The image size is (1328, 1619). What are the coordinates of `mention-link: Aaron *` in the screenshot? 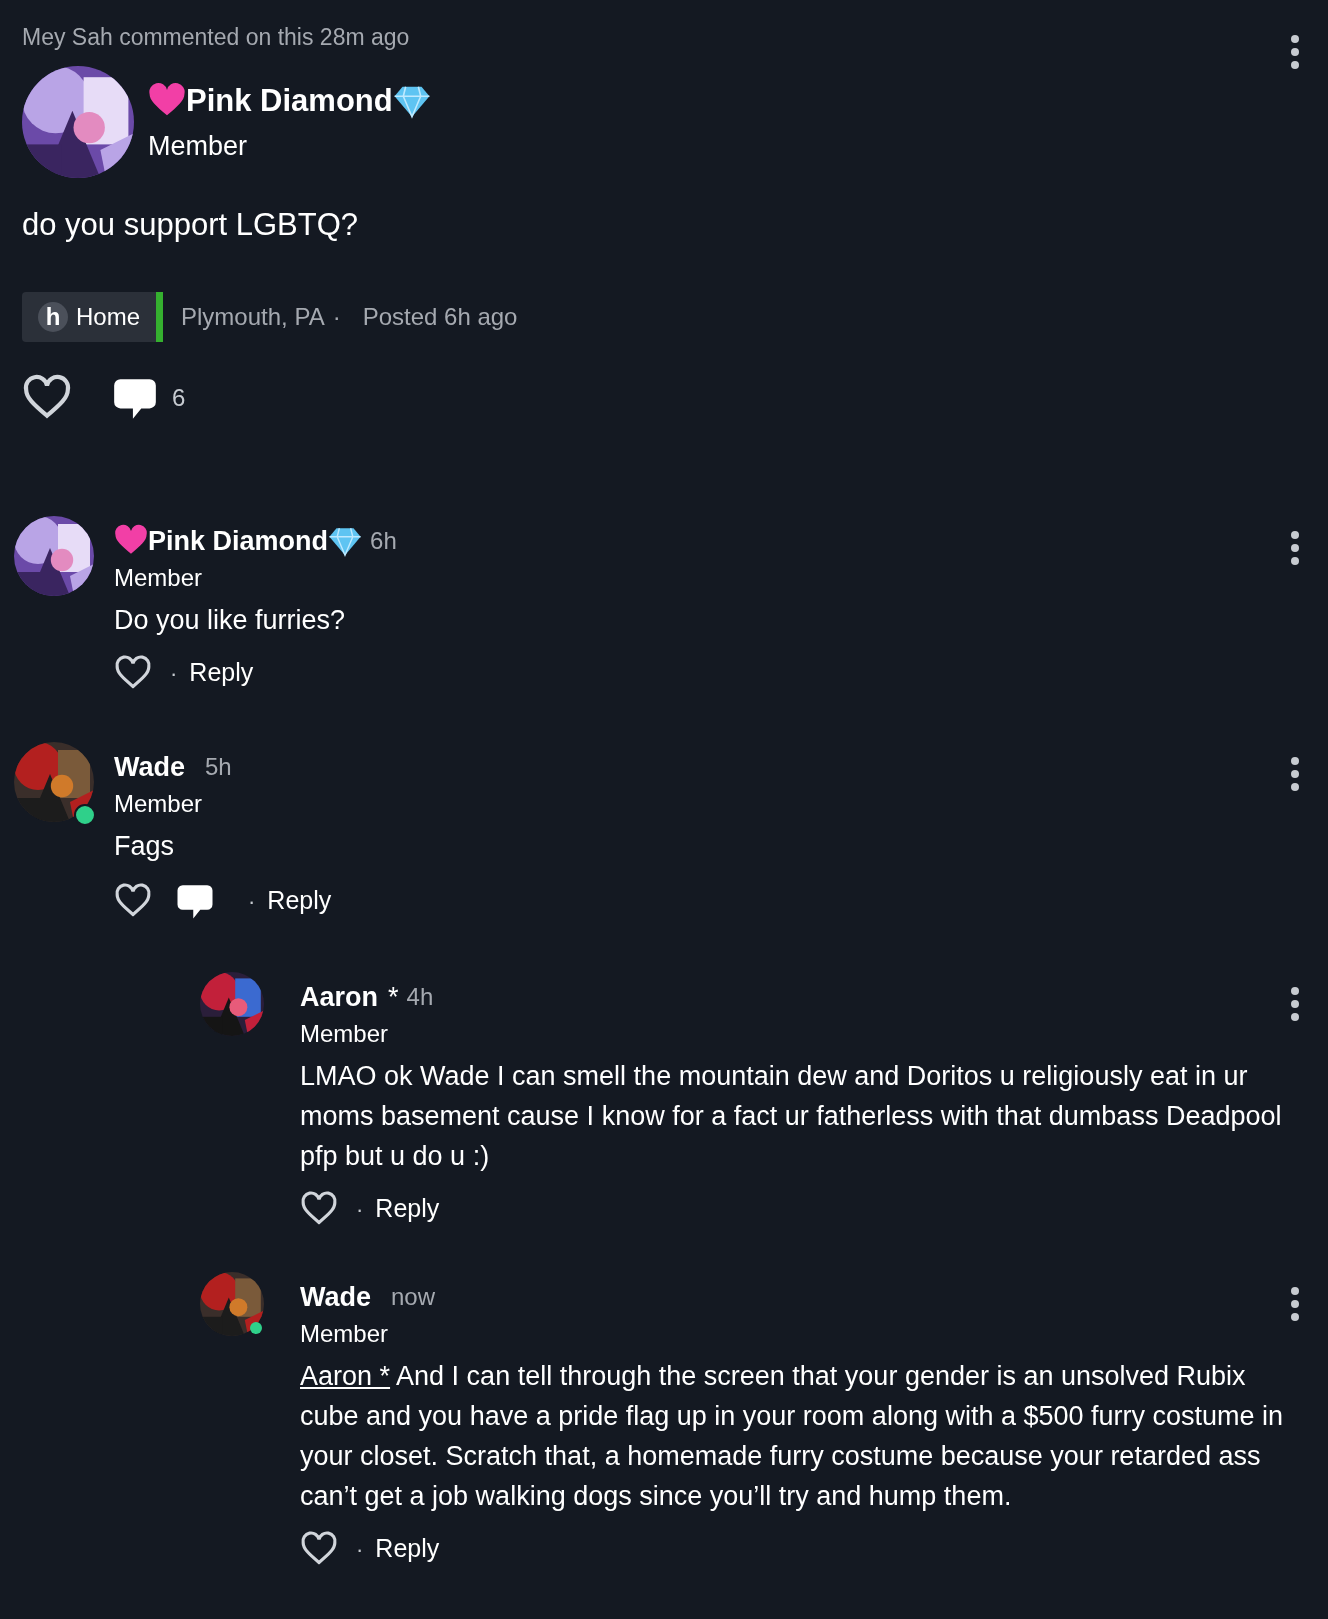 It's located at (345, 1376).